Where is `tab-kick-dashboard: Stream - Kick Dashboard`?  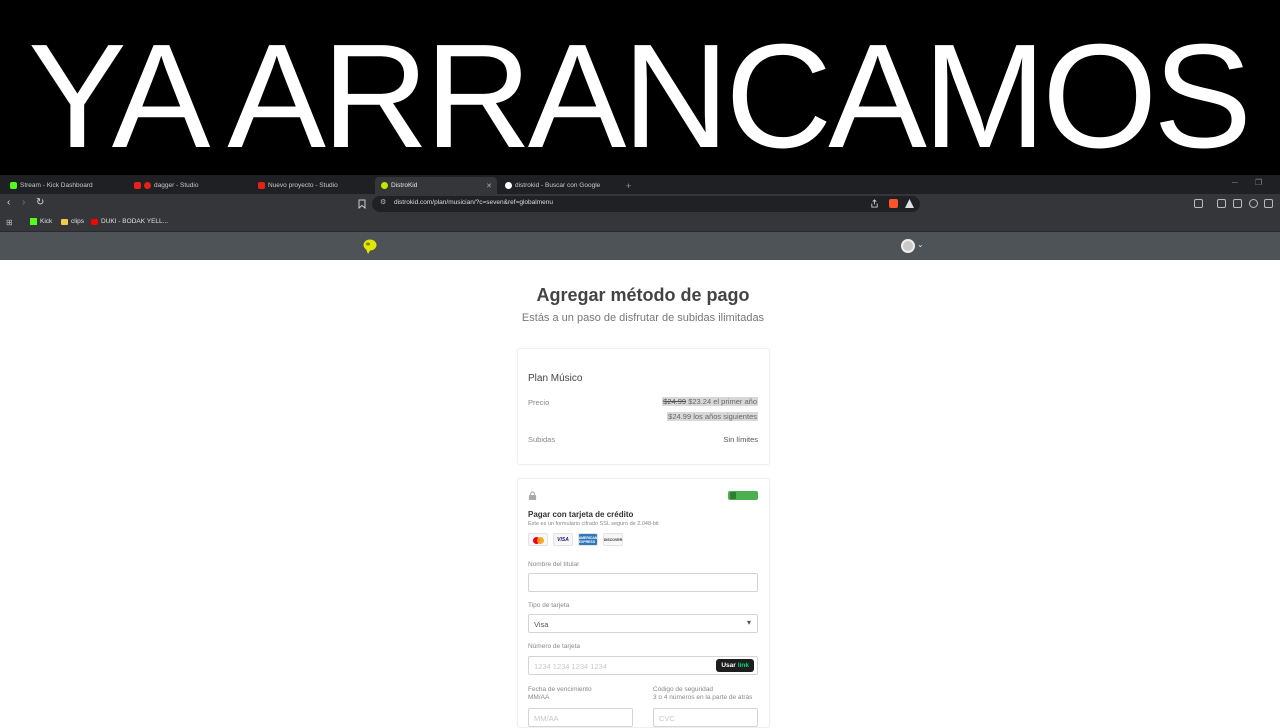
tab-kick-dashboard: Stream - Kick Dashboard is located at coordinates (64, 185).